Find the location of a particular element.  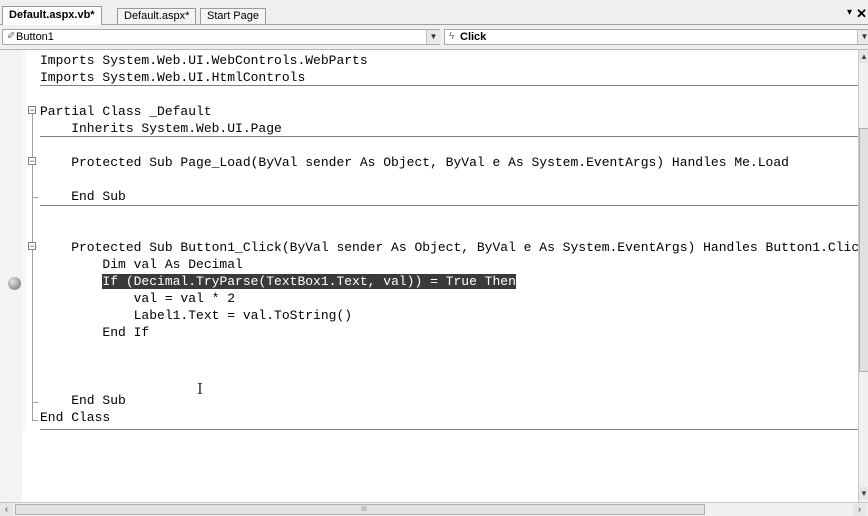

tab-list-dropdown-icon: ▾ is located at coordinates (849, 12).